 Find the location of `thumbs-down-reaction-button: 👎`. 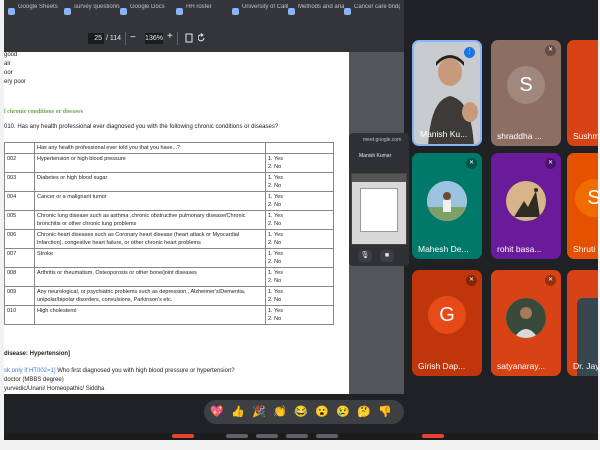

thumbs-down-reaction-button: 👎 is located at coordinates (385, 412).